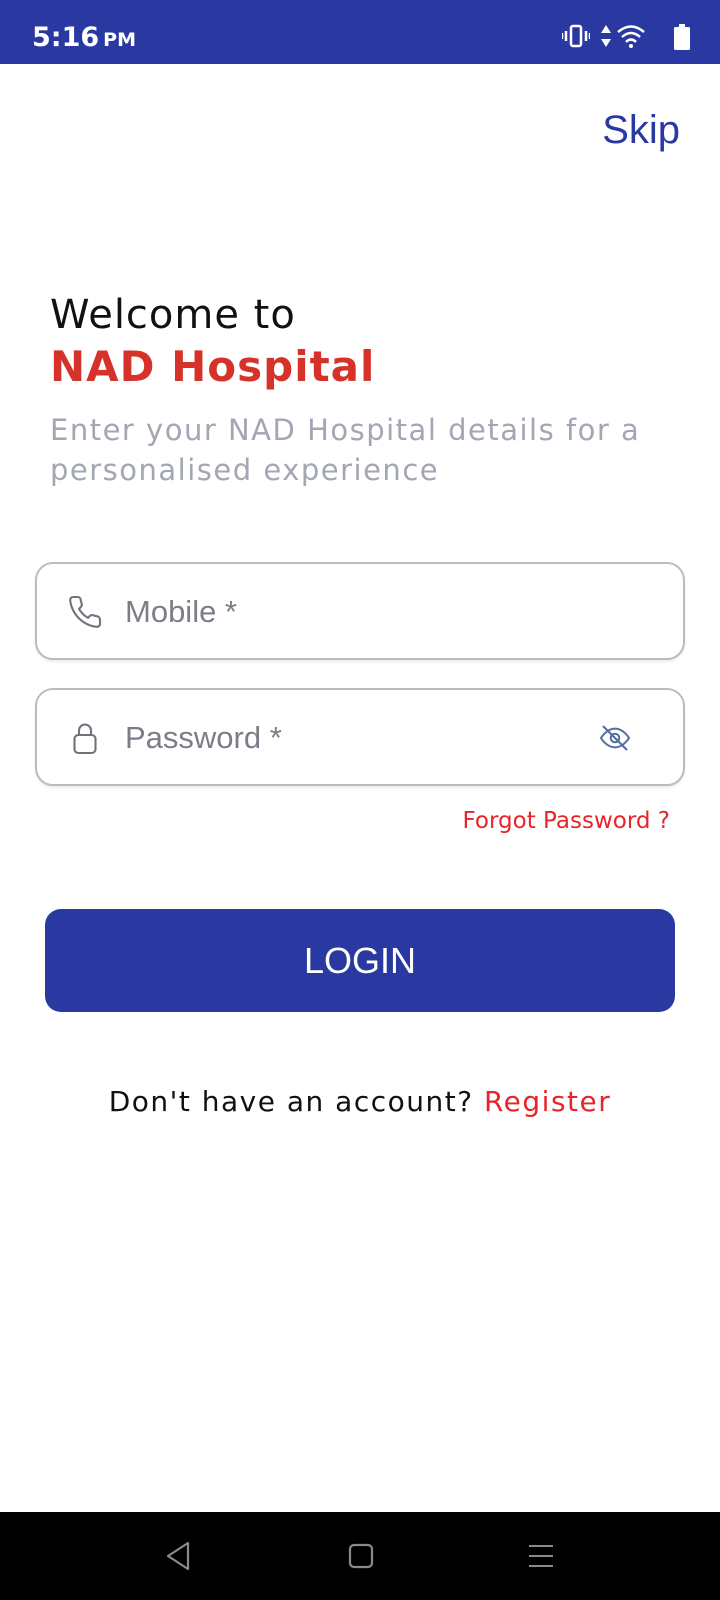  What do you see at coordinates (291, 1101) in the screenshot?
I see `register-prompt: Don't have an account?` at bounding box center [291, 1101].